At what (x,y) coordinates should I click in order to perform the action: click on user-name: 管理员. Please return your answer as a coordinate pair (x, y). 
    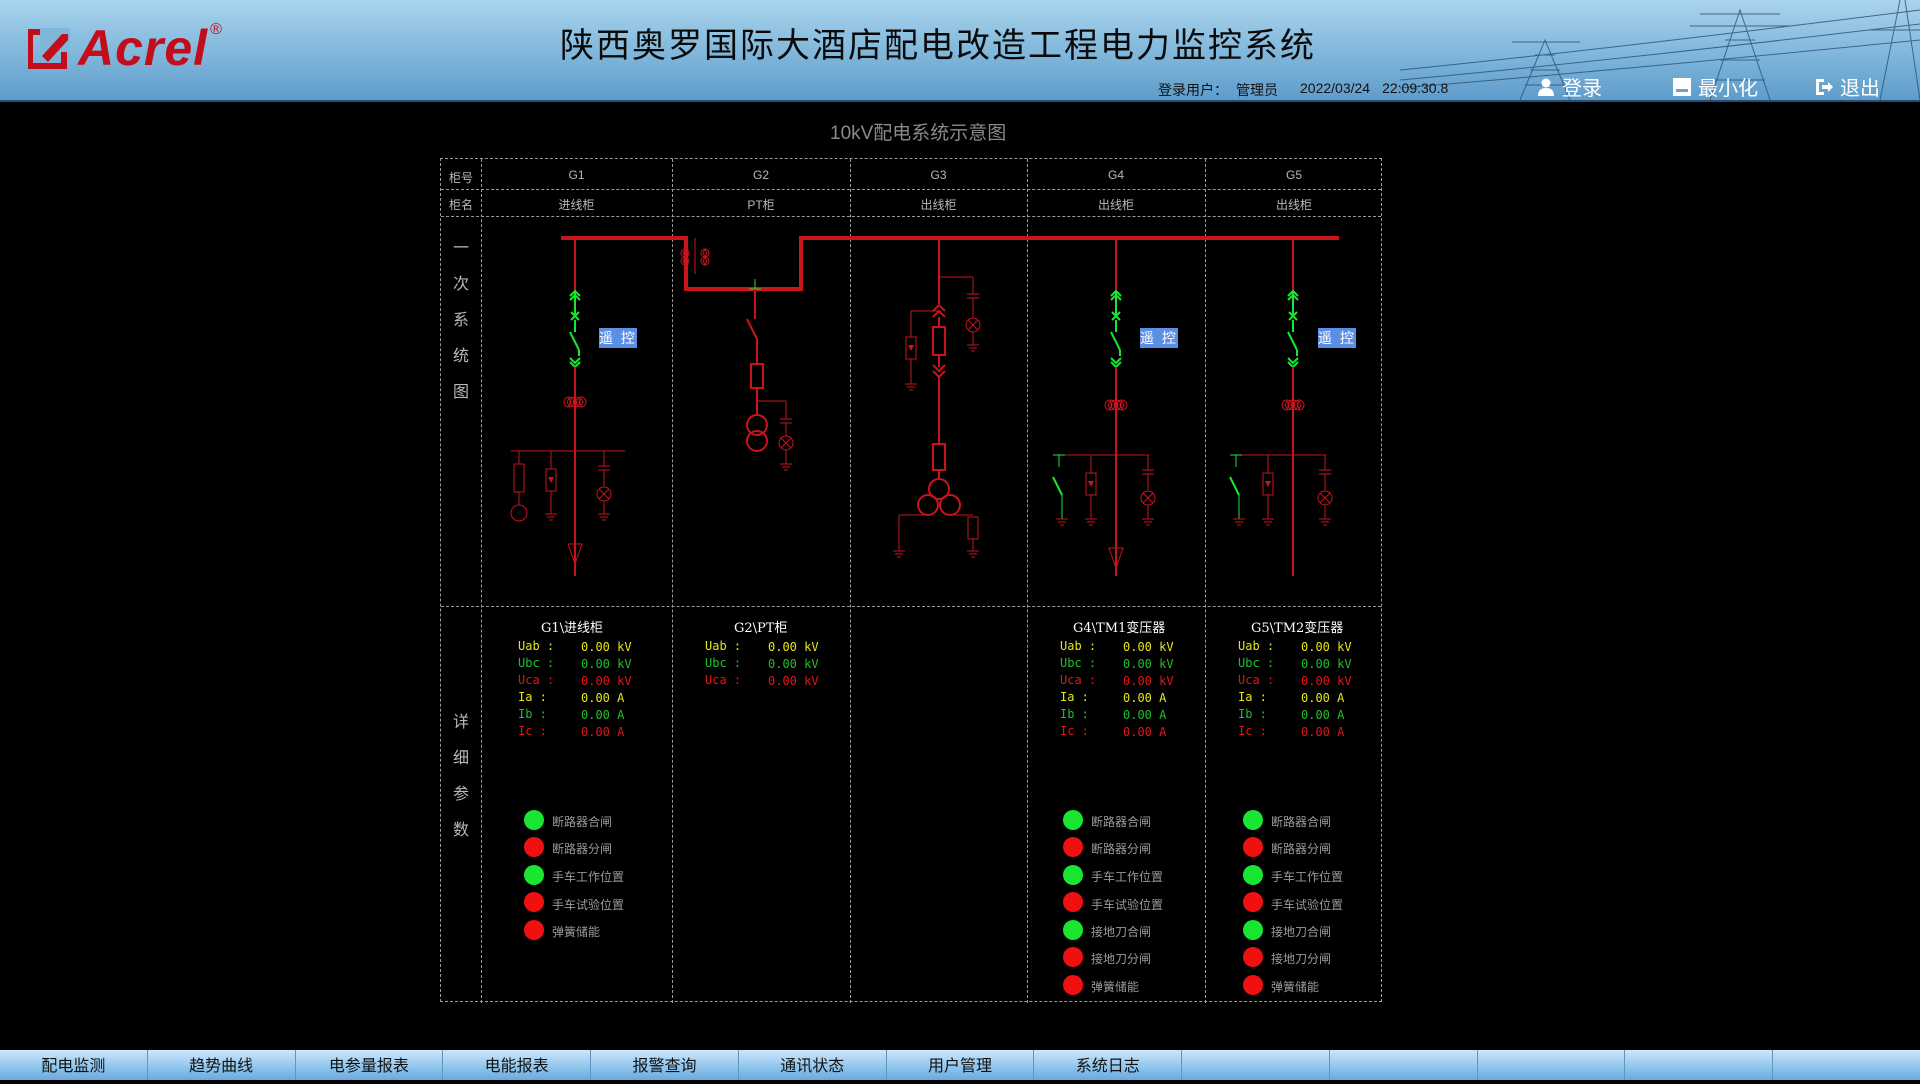
    Looking at the image, I should click on (1257, 90).